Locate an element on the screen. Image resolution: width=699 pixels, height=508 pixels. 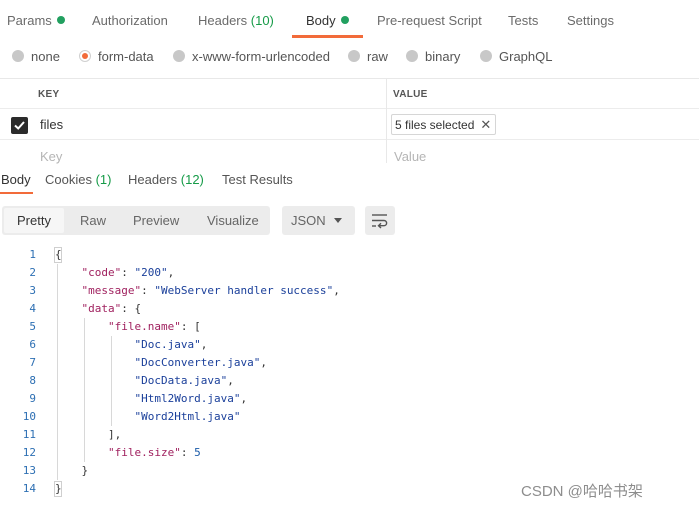
view-mode-visualize: Visualize is located at coordinates (233, 221).